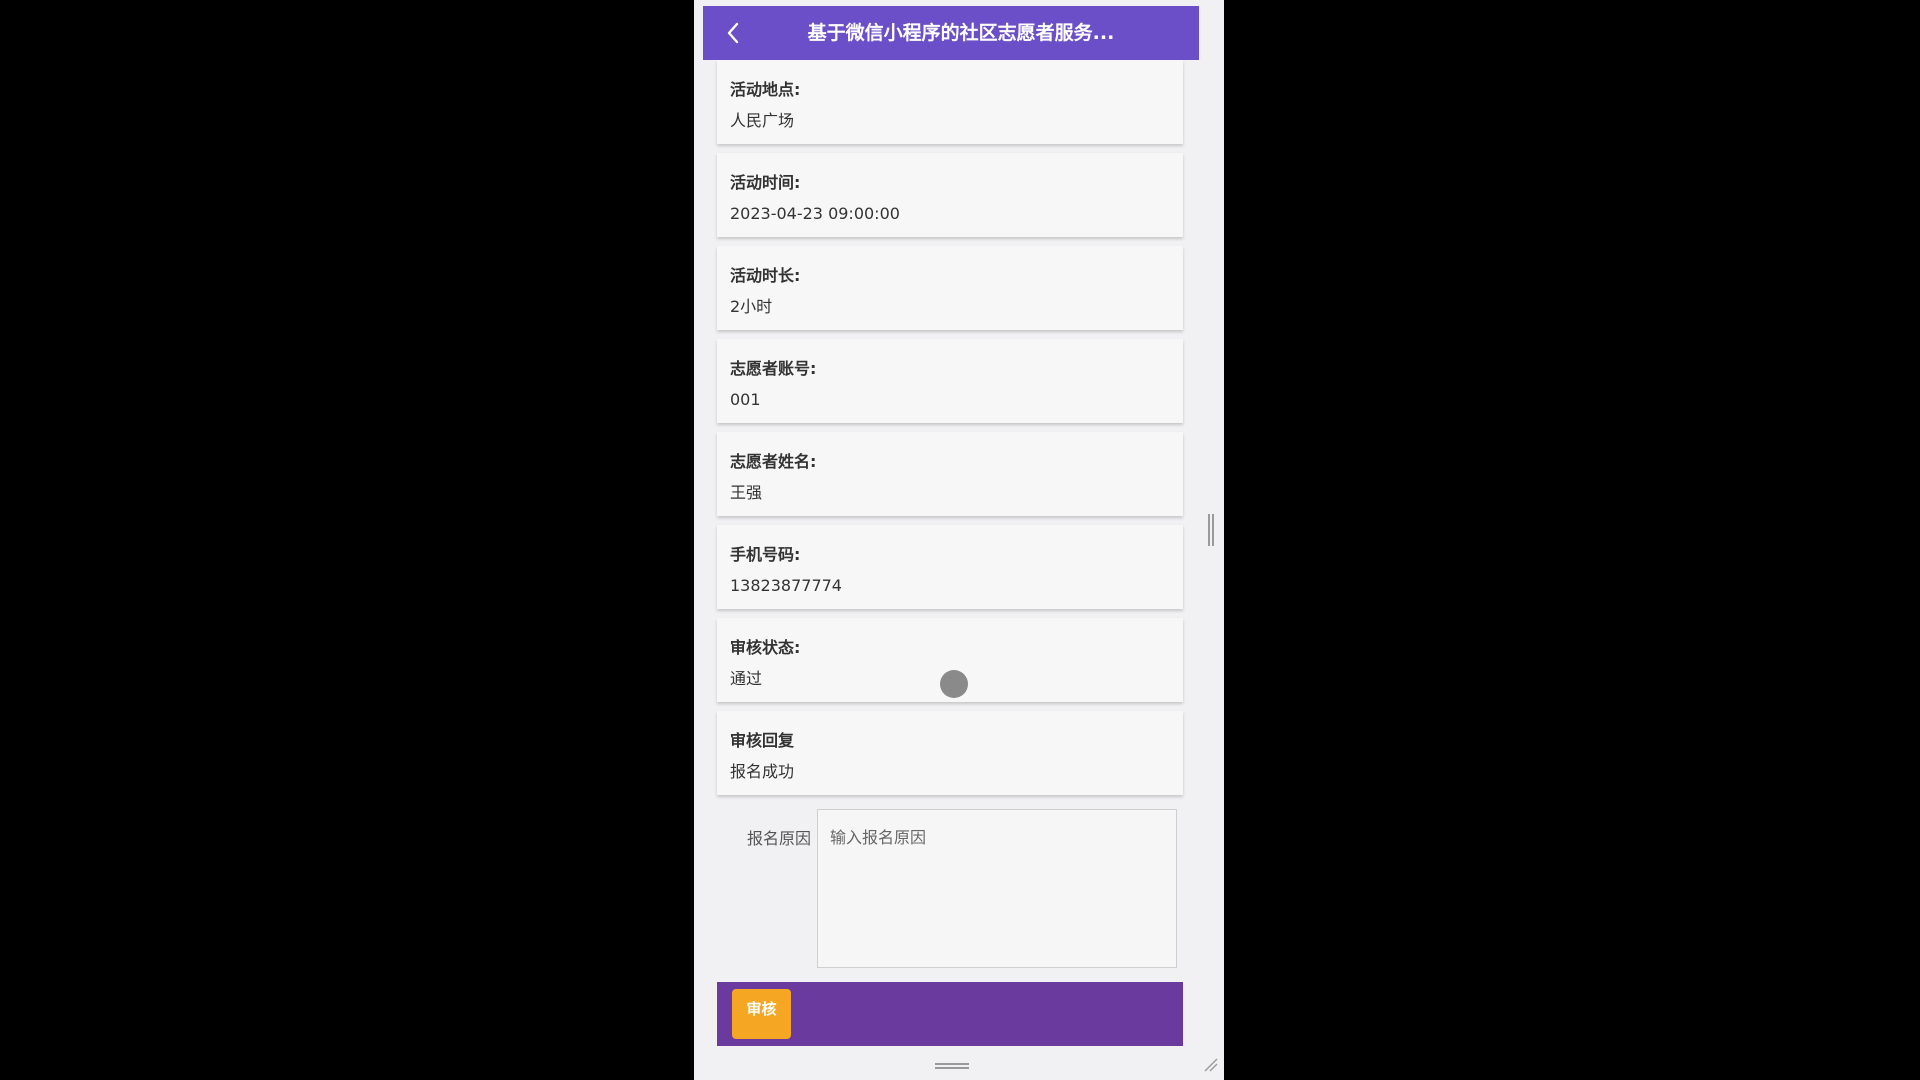  I want to click on reason-input, so click(997, 888).